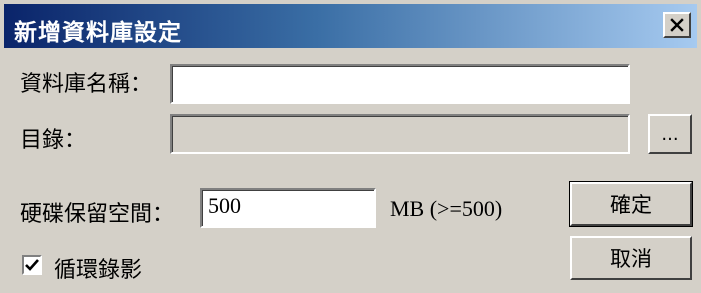 This screenshot has width=701, height=293. I want to click on title-bar: 新增資料庫設定, so click(350, 26).